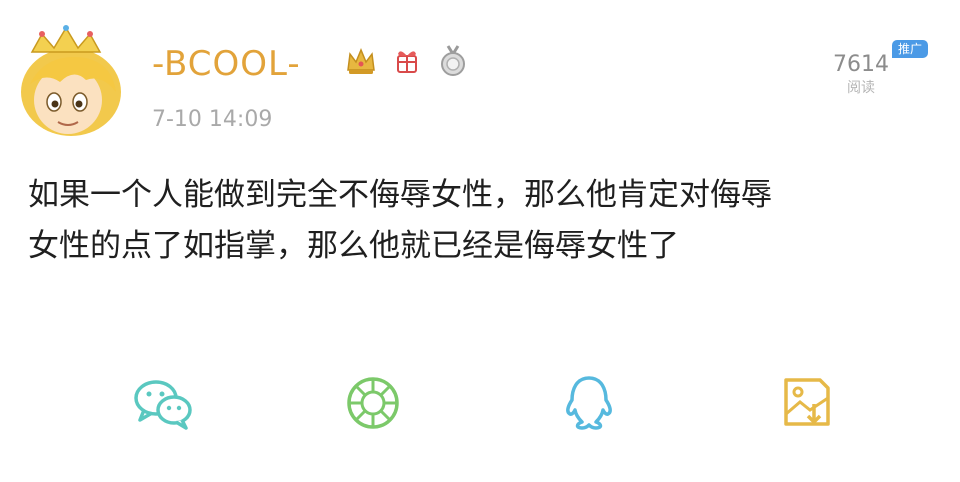  I want to click on share-wechat-button, so click(163, 403).